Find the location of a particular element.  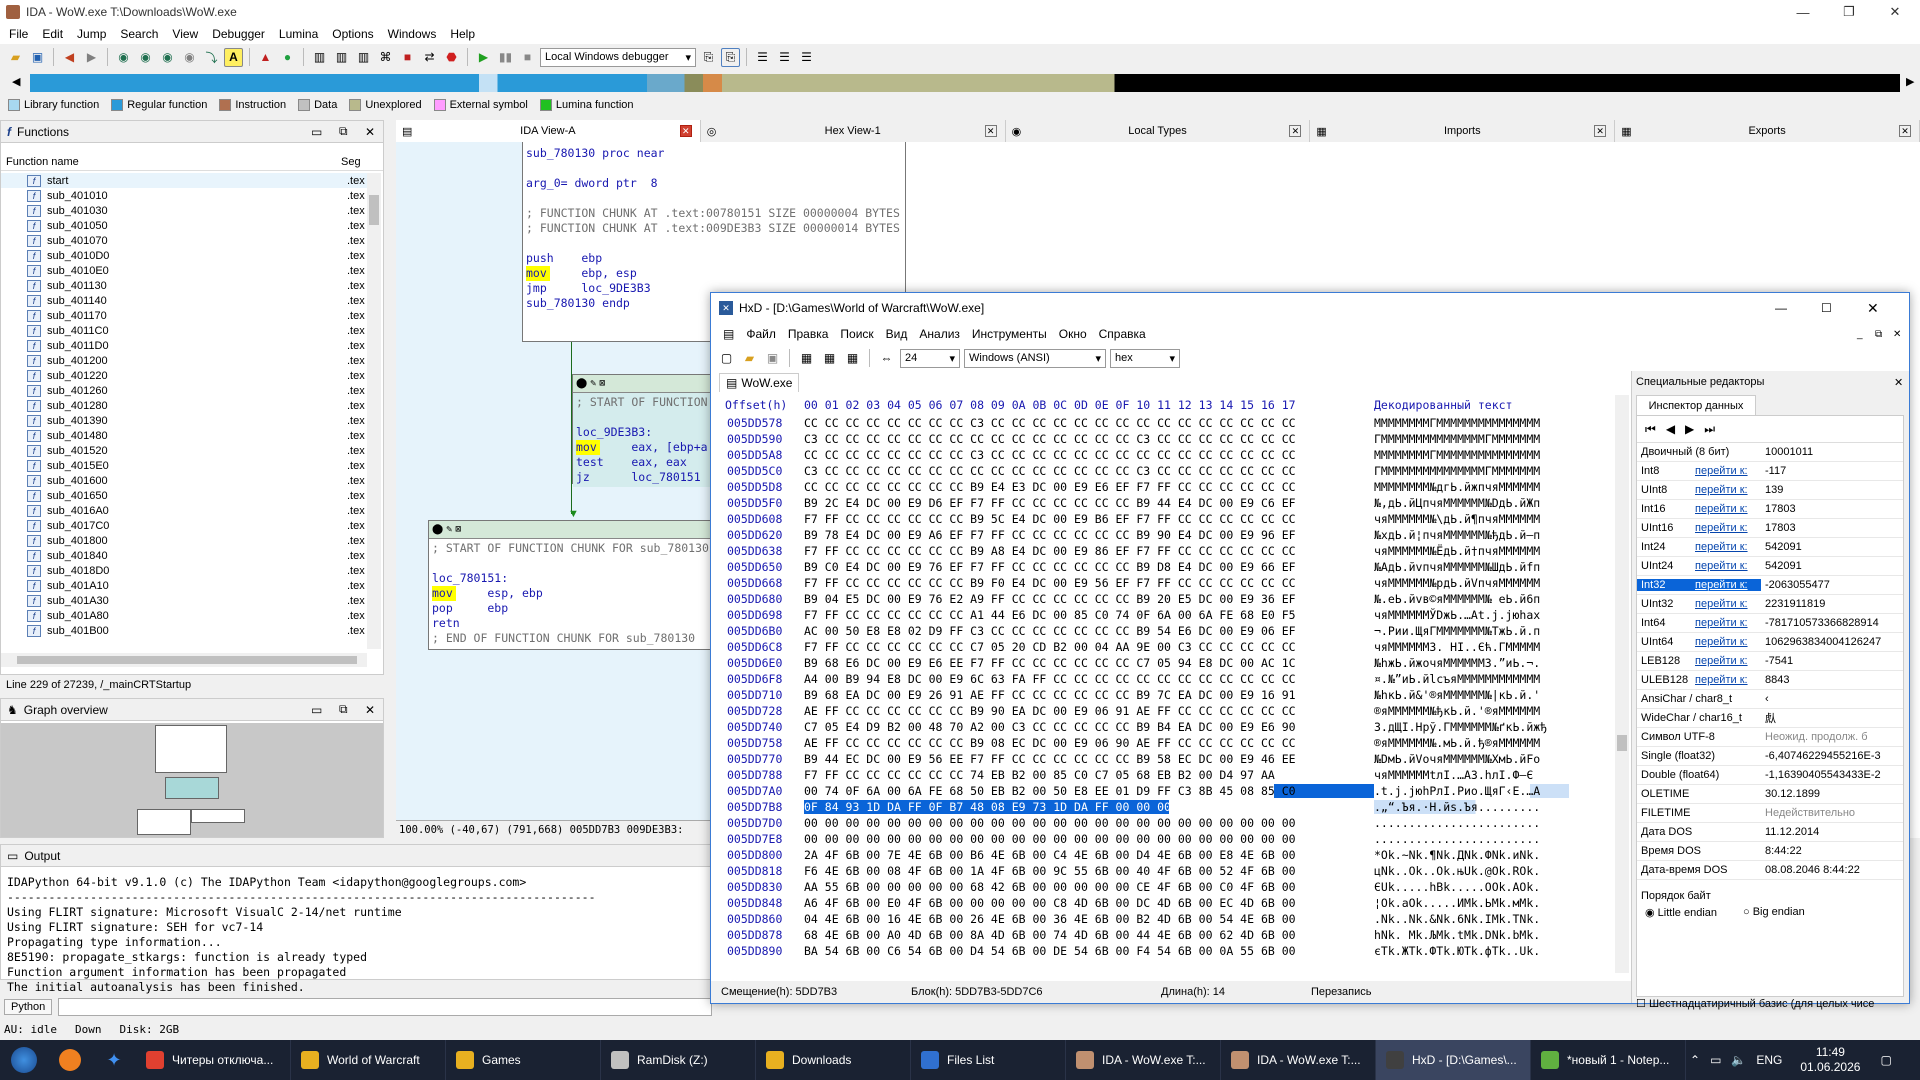

hex-decoded: №.еЬ.йvв©яММММММ№ еЬ.й6п is located at coordinates (1471, 599).